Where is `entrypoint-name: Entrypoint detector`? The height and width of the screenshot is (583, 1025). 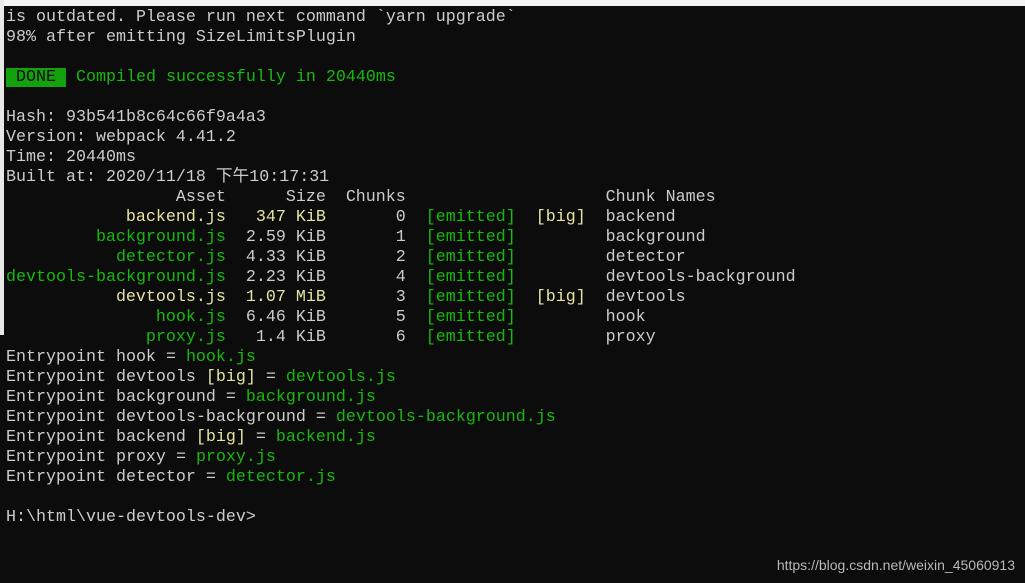 entrypoint-name: Entrypoint detector is located at coordinates (101, 477).